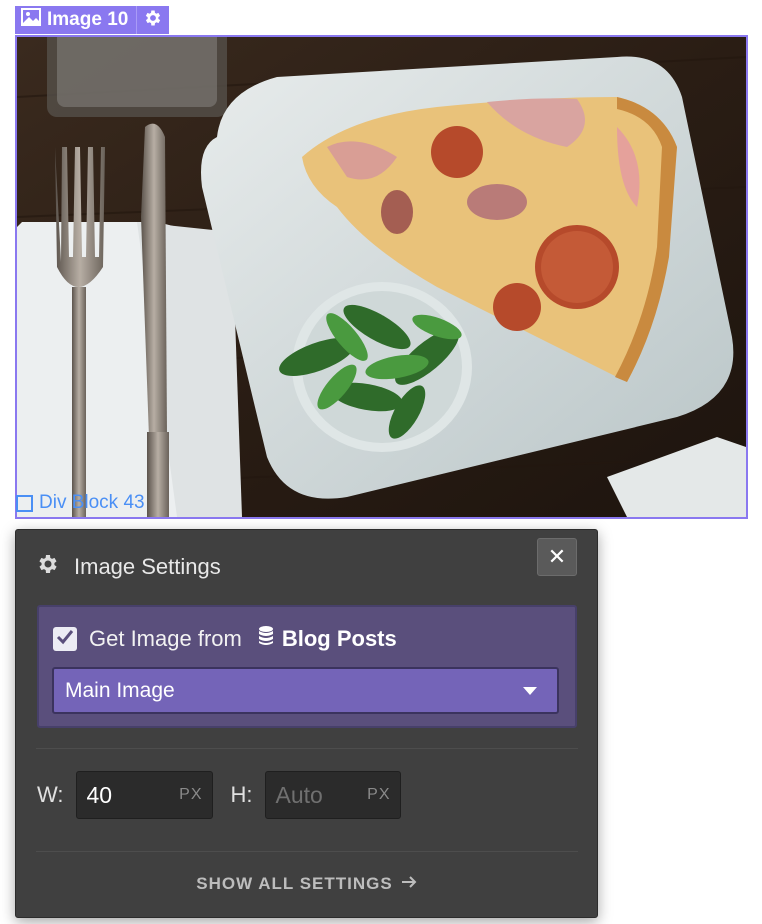 This screenshot has height=924, width=762. I want to click on get-image-label: Get Image from, so click(165, 638).